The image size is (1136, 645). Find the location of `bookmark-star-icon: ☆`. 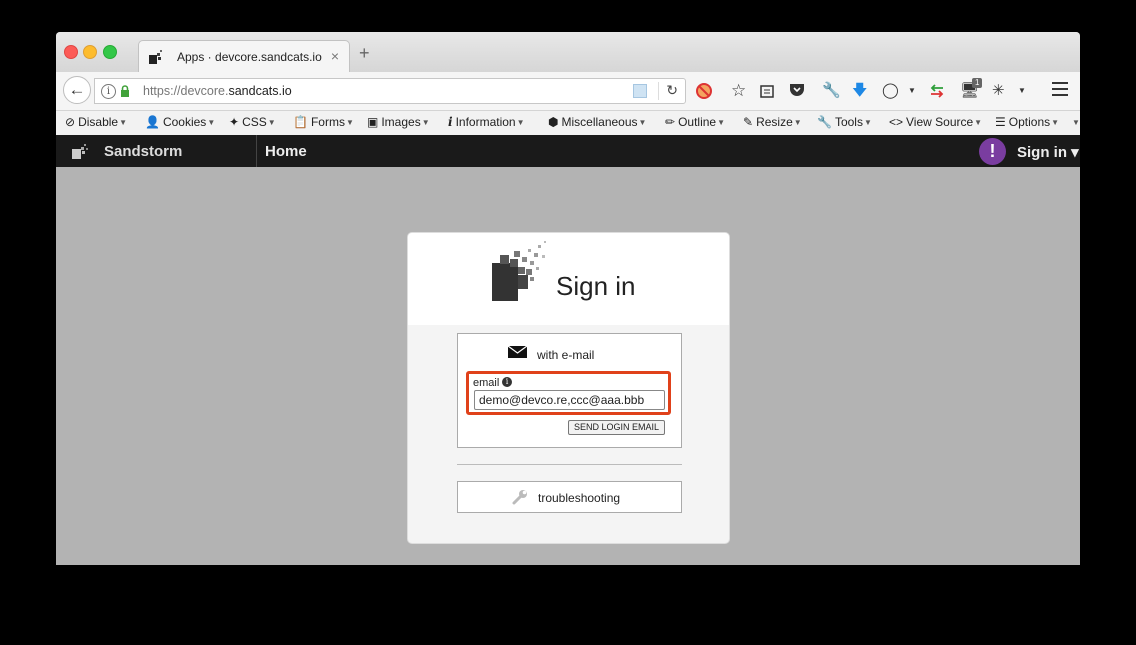

bookmark-star-icon: ☆ is located at coordinates (738, 91).